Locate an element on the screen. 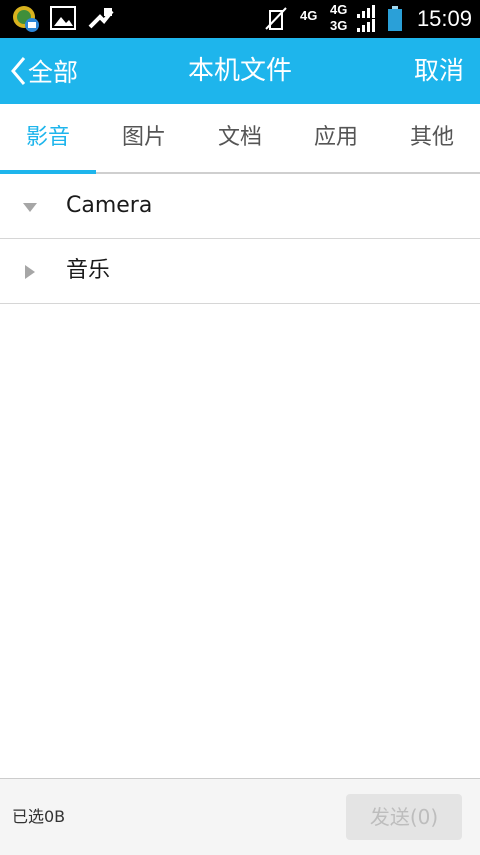 This screenshot has height=855, width=480. gallery-icon is located at coordinates (63, 20).